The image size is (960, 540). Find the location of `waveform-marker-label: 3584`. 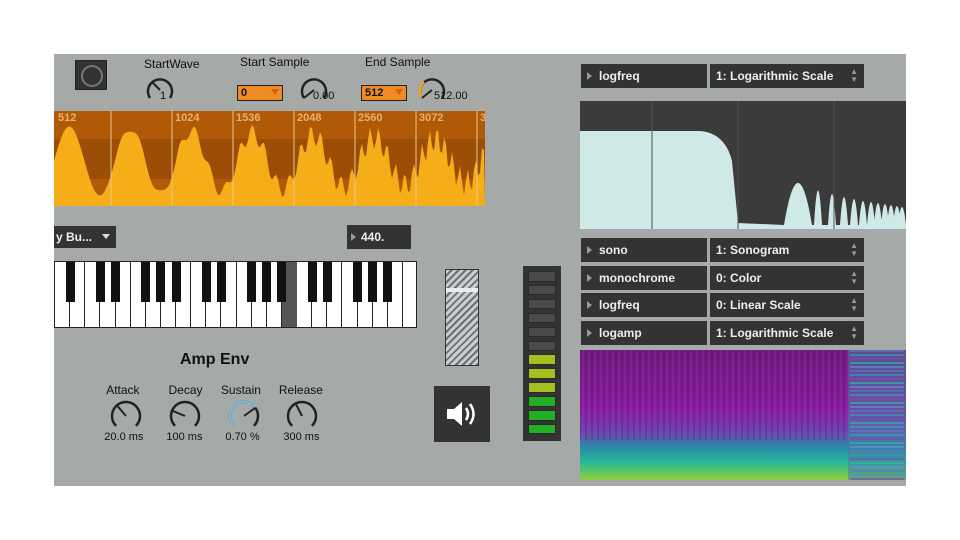

waveform-marker-label: 3584 is located at coordinates (482, 118).